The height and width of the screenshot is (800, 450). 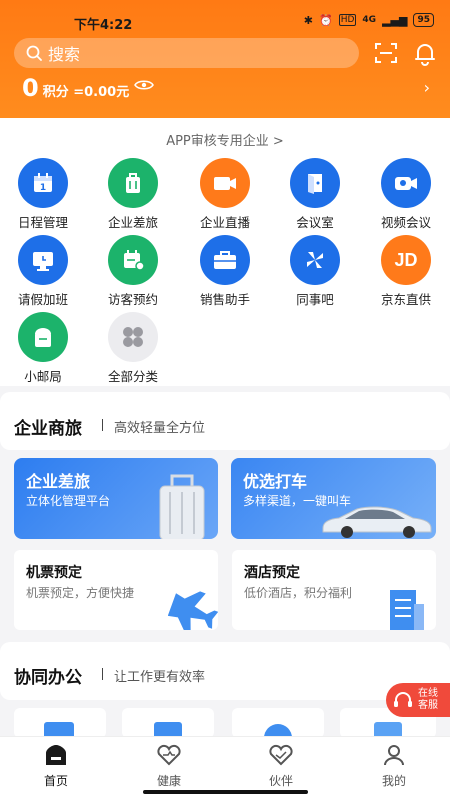 What do you see at coordinates (43, 260) in the screenshot?
I see `monitor-clock-icon` at bounding box center [43, 260].